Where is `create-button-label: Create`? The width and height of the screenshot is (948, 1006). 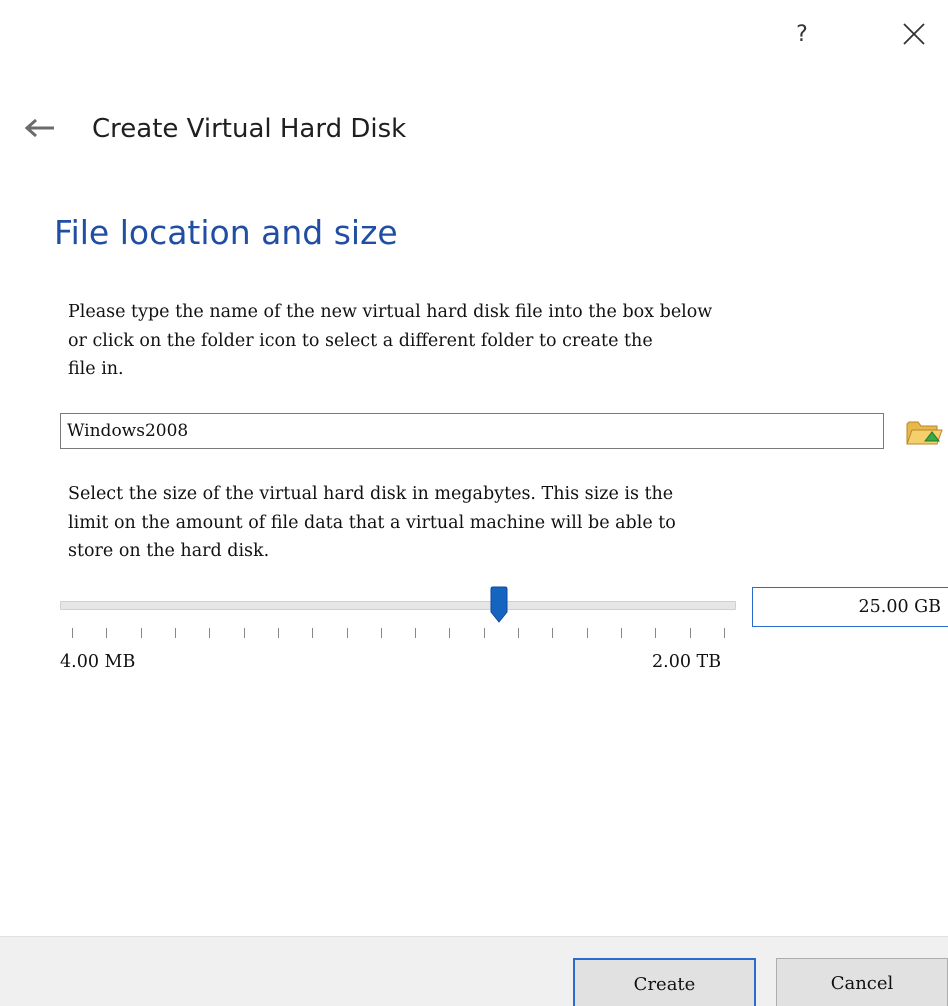
create-button-label: Create is located at coordinates (664, 984).